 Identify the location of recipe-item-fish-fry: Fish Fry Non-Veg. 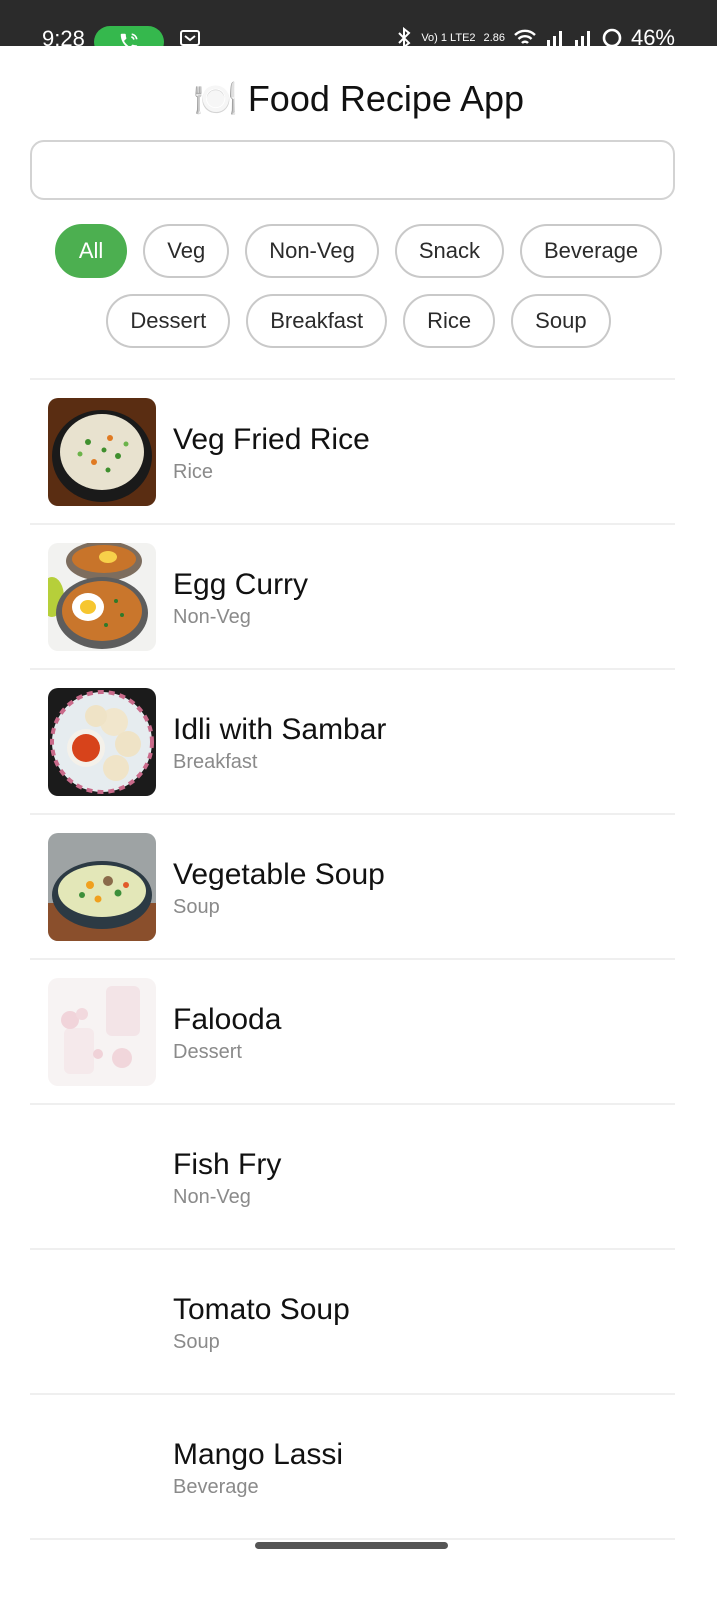
(352, 1177).